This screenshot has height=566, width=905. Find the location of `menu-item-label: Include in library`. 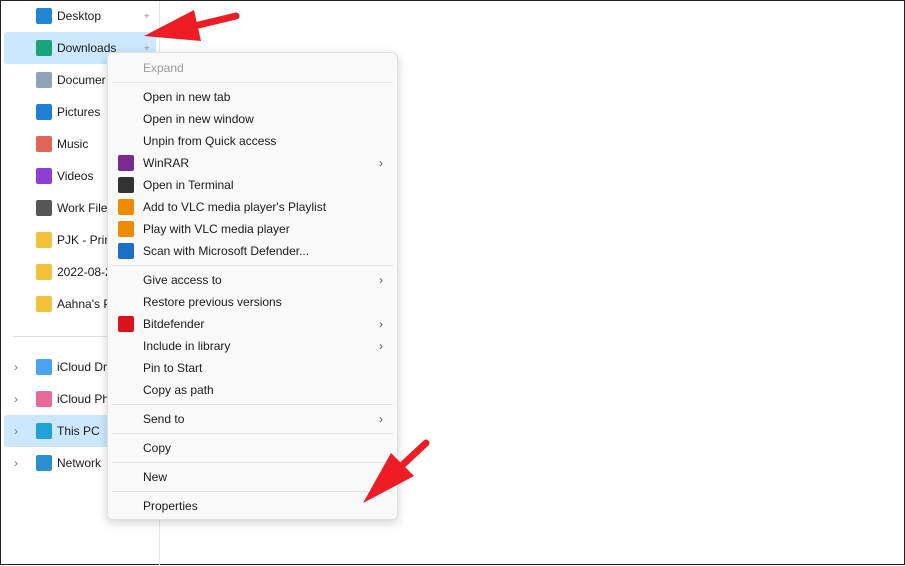

menu-item-label: Include in library is located at coordinates (187, 346).